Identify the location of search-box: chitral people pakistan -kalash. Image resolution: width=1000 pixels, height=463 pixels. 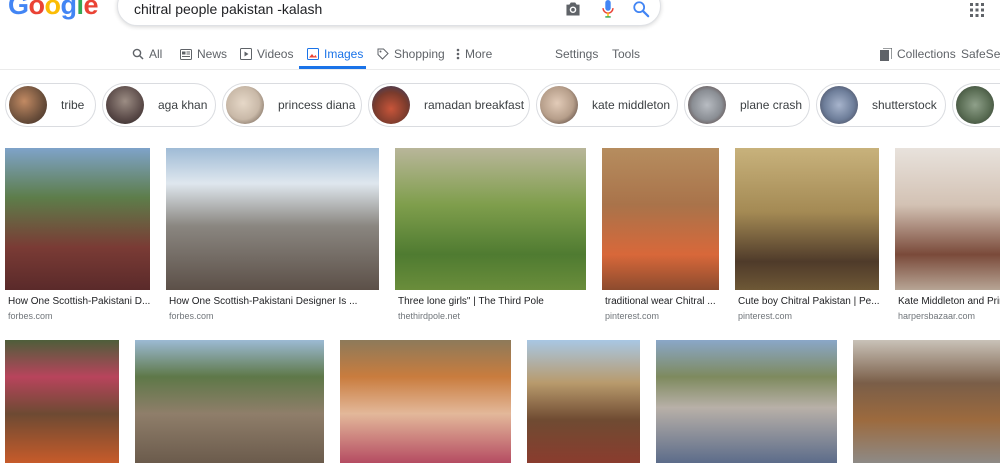
(389, 13).